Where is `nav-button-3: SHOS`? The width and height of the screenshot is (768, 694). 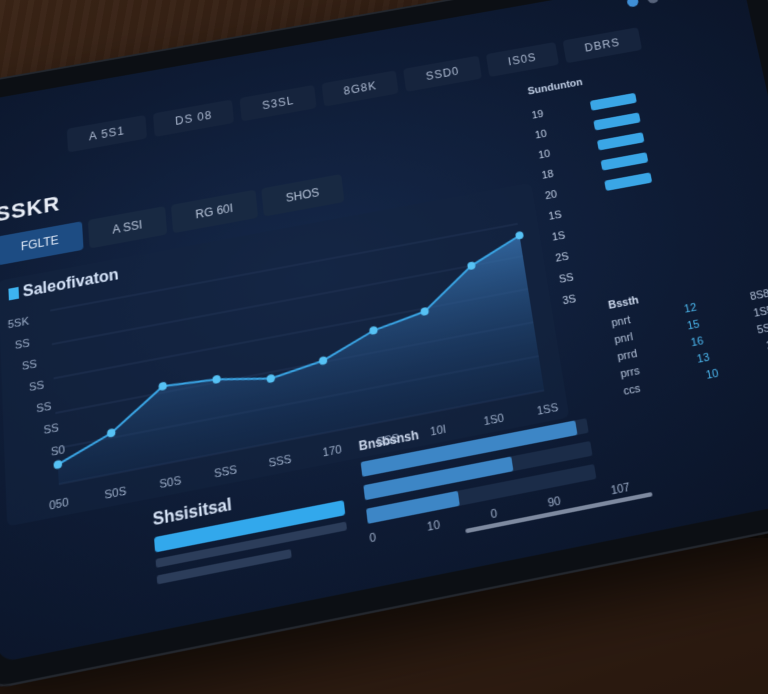 nav-button-3: SHOS is located at coordinates (302, 195).